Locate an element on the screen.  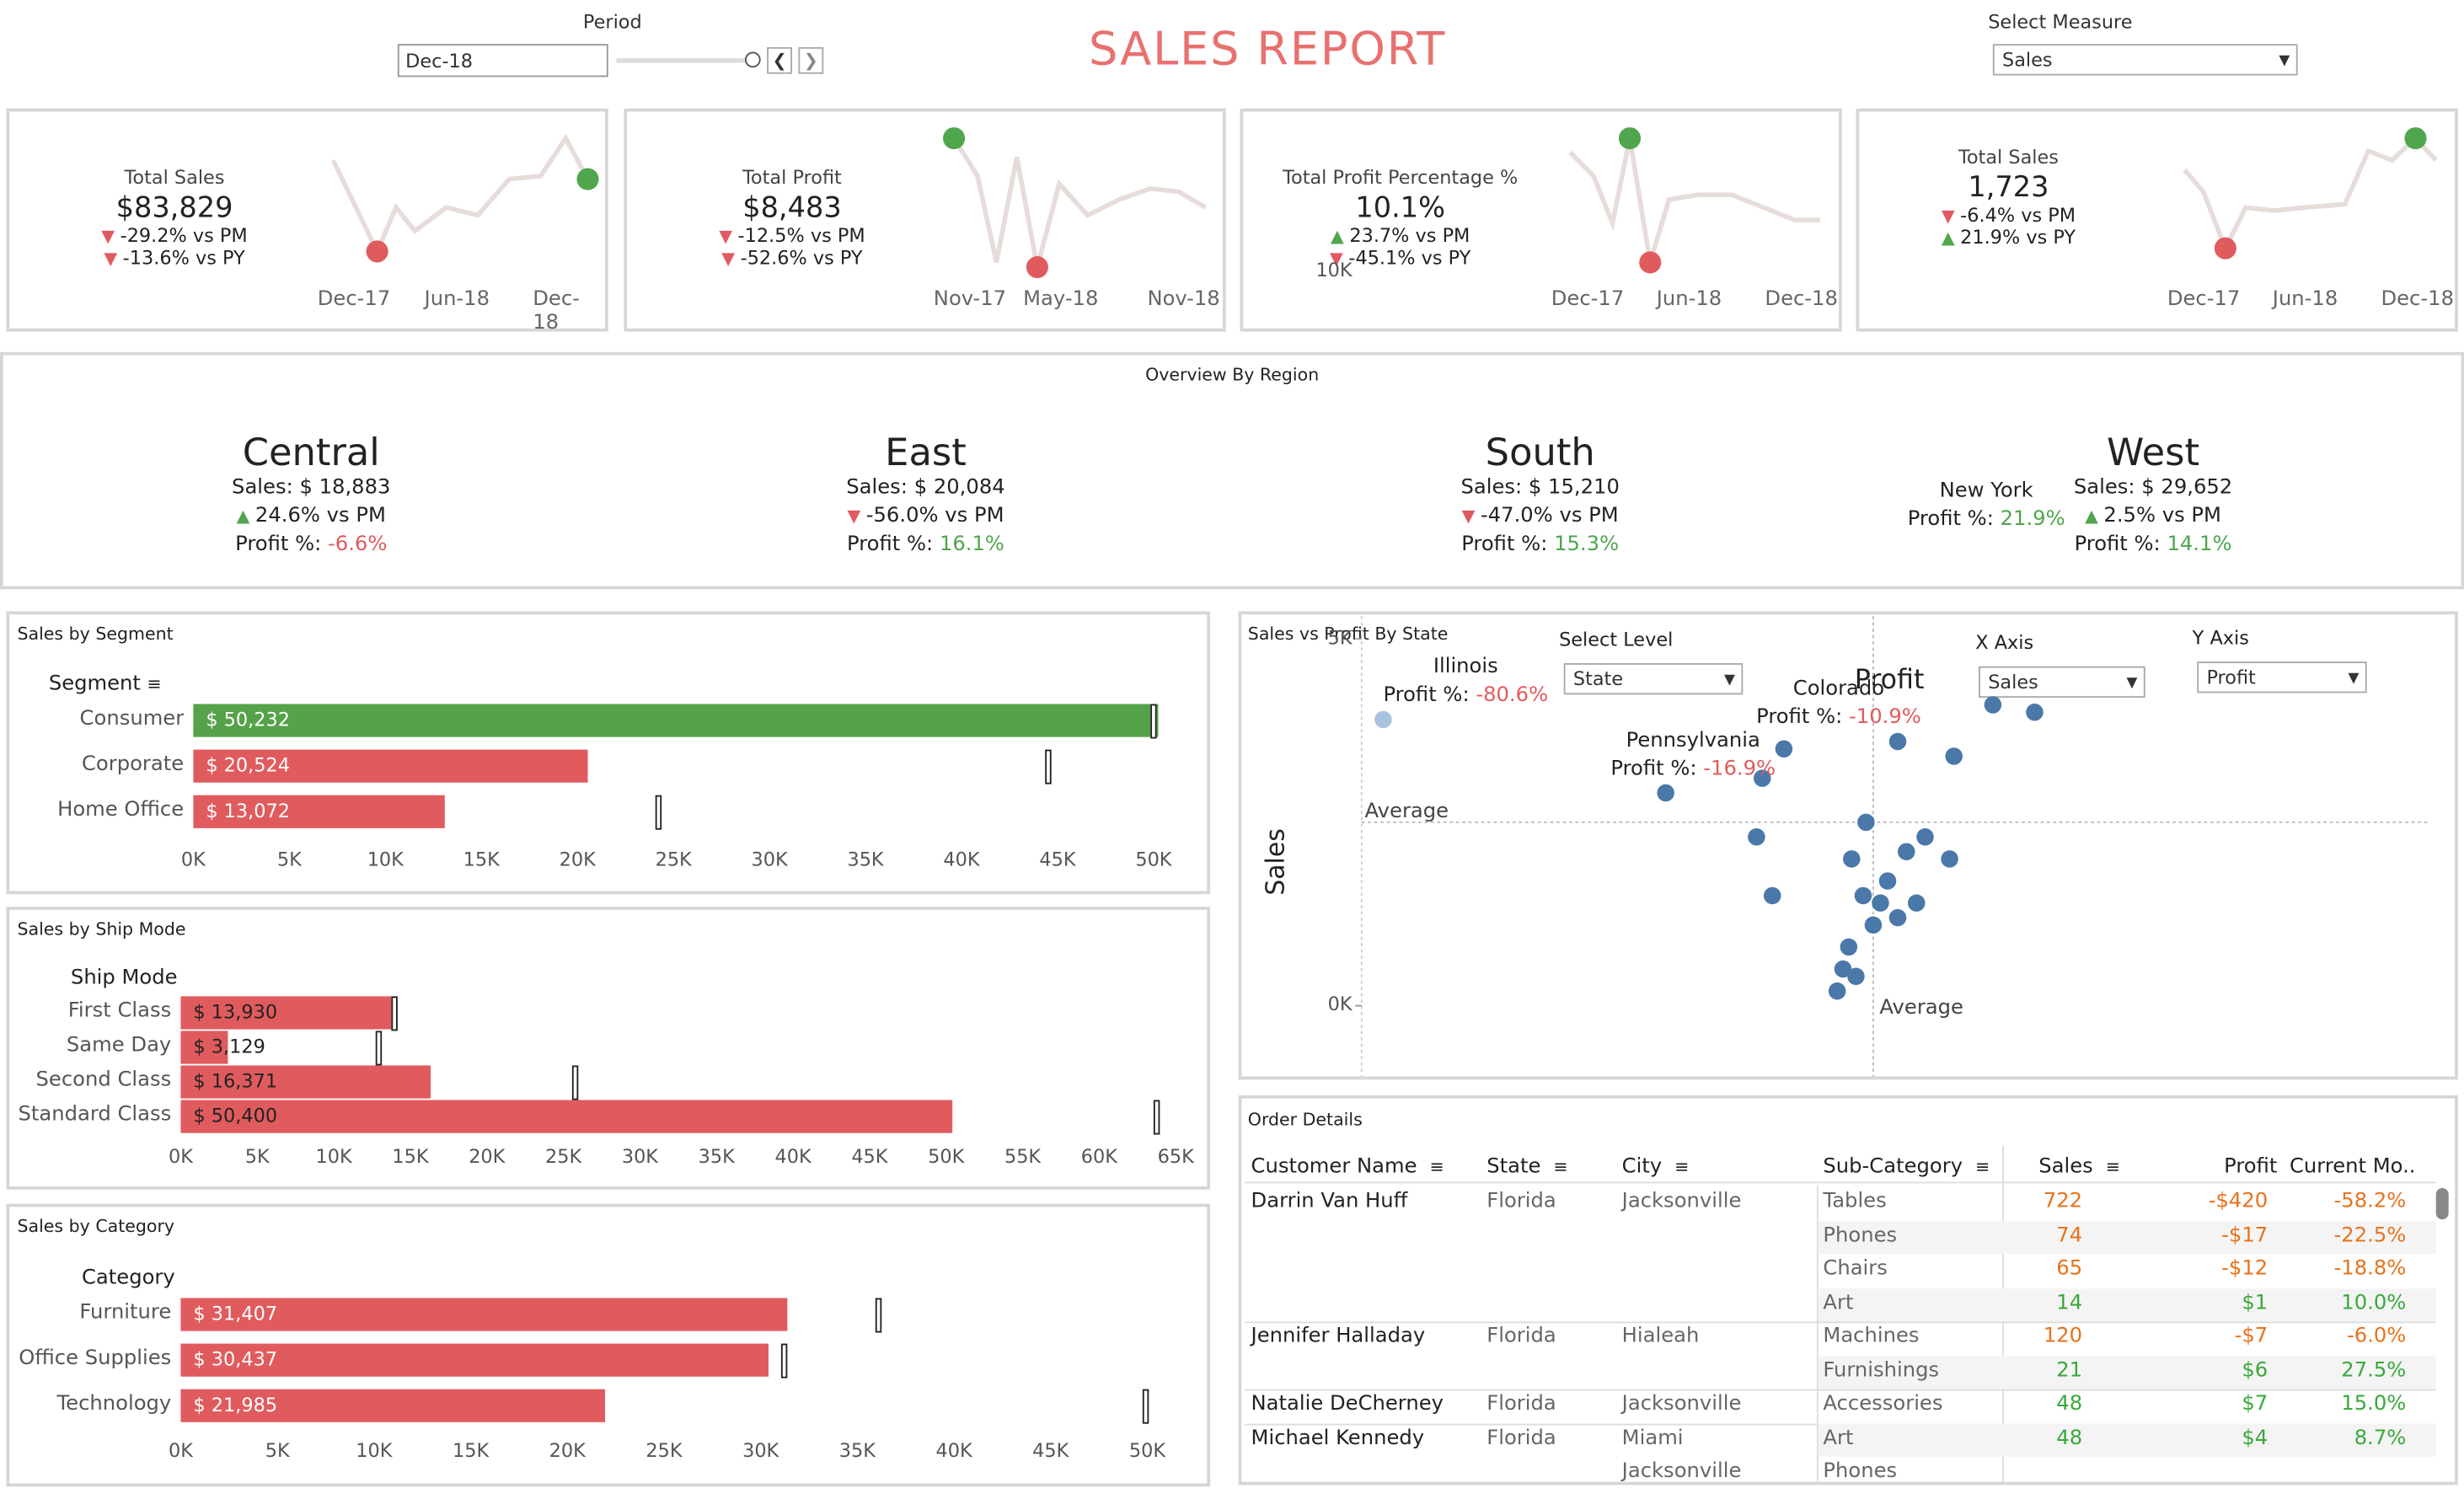
x-axis-tick-label: 5K is located at coordinates (289, 860).